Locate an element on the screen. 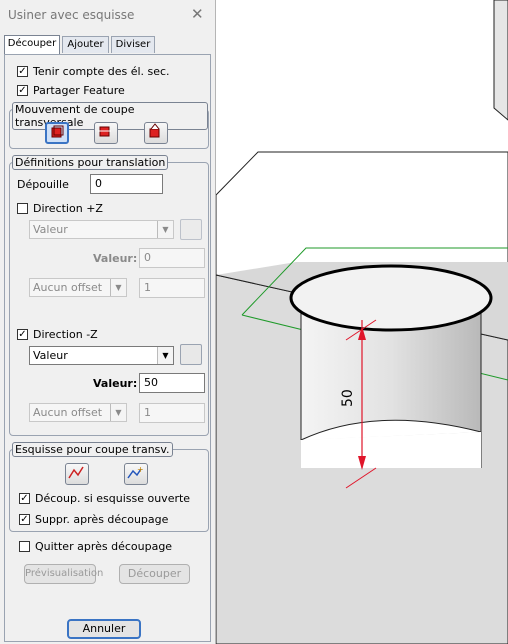 The image size is (508, 644). cut-both-icon is located at coordinates (106, 133).